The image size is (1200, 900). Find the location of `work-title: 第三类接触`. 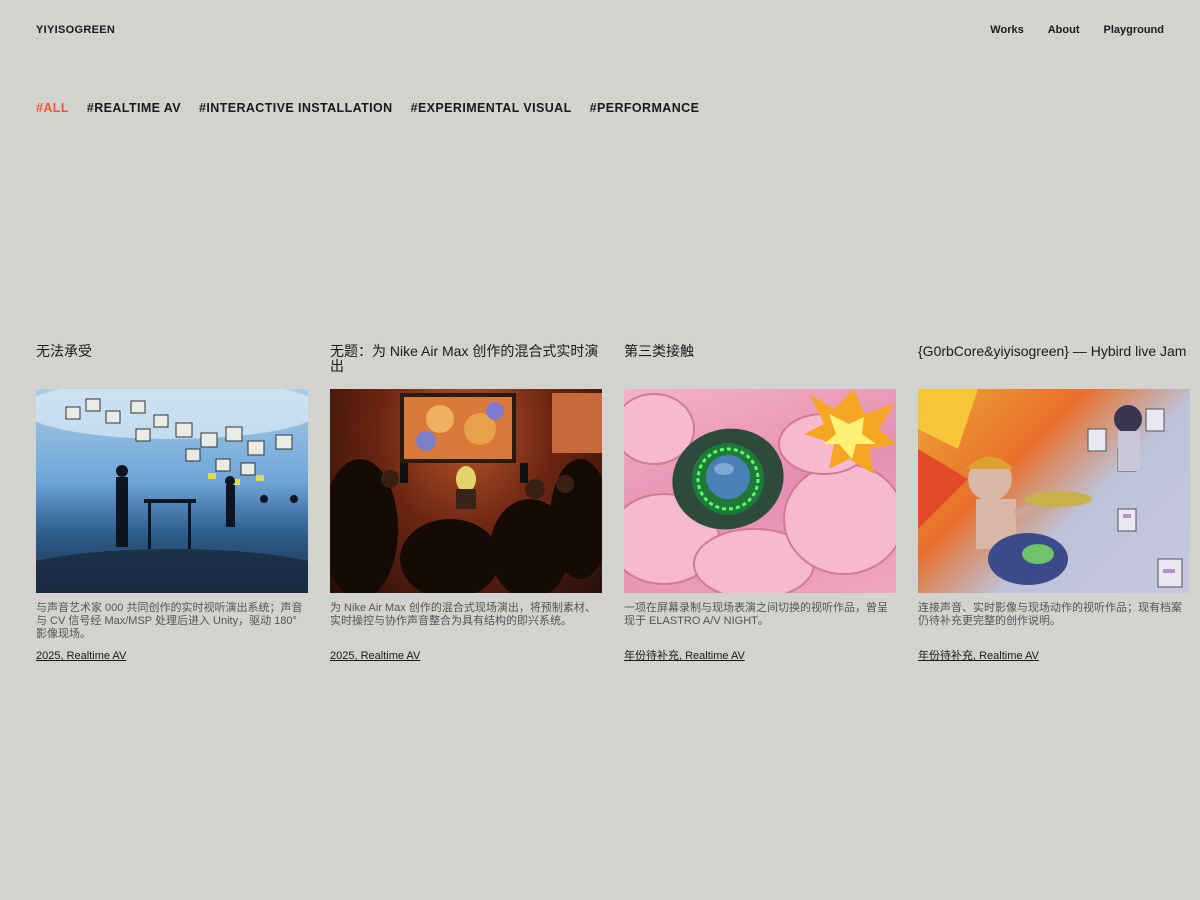

work-title: 第三类接触 is located at coordinates (760, 362).